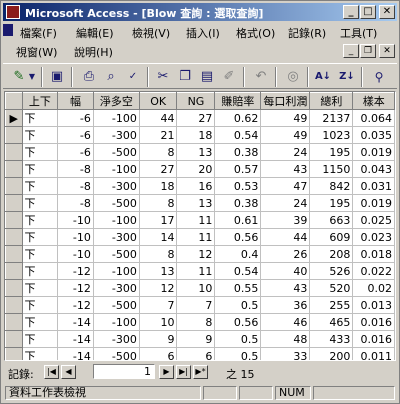 The image size is (400, 404). I want to click on cell-ok: 21, so click(158, 135).